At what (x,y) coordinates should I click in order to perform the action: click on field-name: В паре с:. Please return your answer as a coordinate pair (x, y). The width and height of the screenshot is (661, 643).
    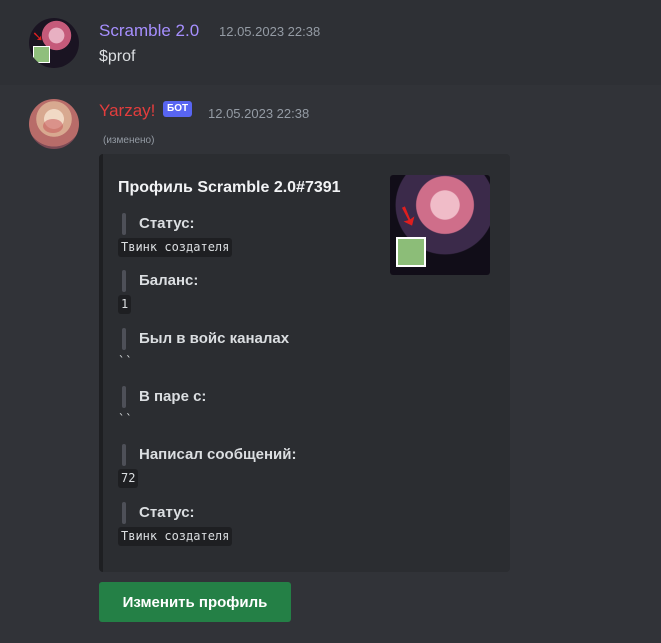
    Looking at the image, I should click on (162, 397).